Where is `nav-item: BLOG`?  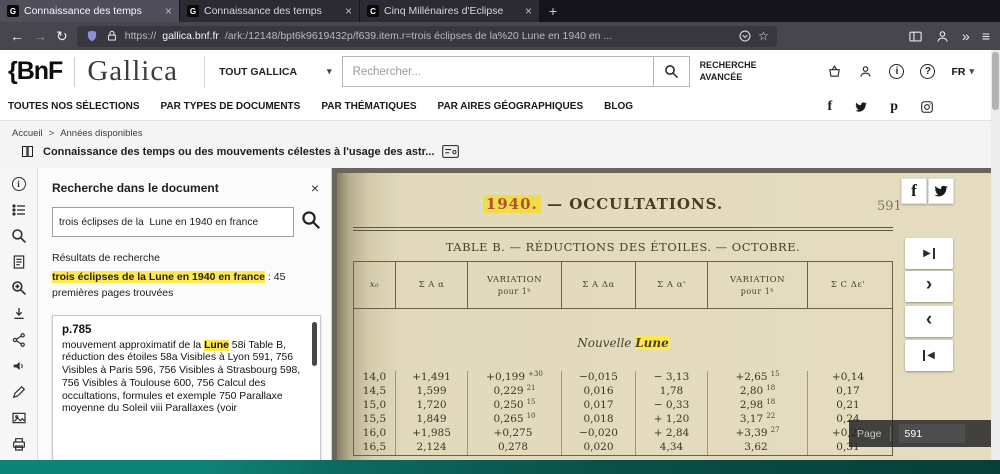 nav-item: BLOG is located at coordinates (618, 106).